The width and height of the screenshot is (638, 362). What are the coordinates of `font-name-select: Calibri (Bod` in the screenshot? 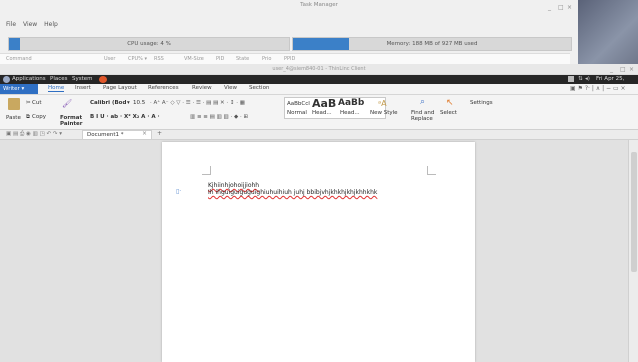 It's located at (108, 103).